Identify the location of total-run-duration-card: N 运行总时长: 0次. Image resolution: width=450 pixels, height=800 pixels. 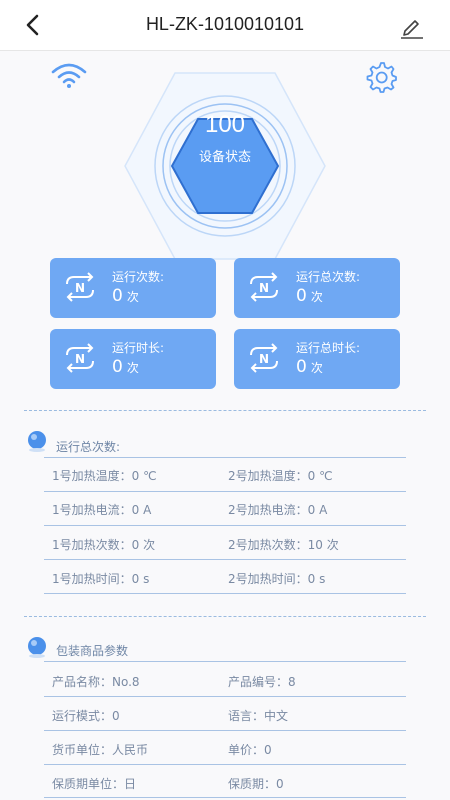
(317, 359).